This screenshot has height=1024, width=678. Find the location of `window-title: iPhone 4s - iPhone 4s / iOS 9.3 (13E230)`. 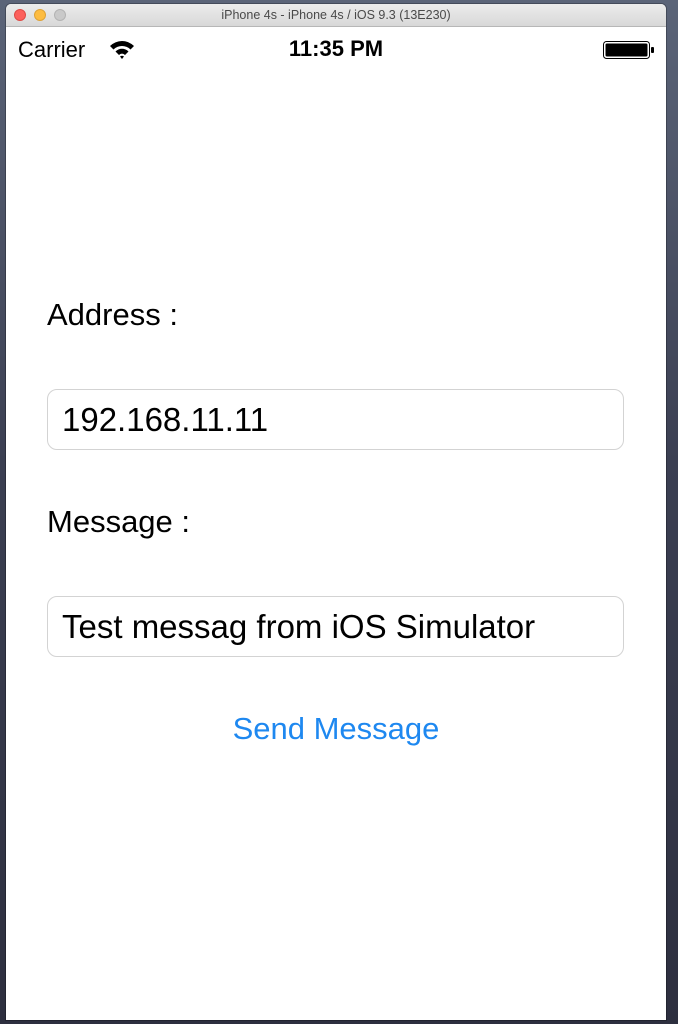

window-title: iPhone 4s - iPhone 4s / iOS 9.3 (13E230) is located at coordinates (336, 15).